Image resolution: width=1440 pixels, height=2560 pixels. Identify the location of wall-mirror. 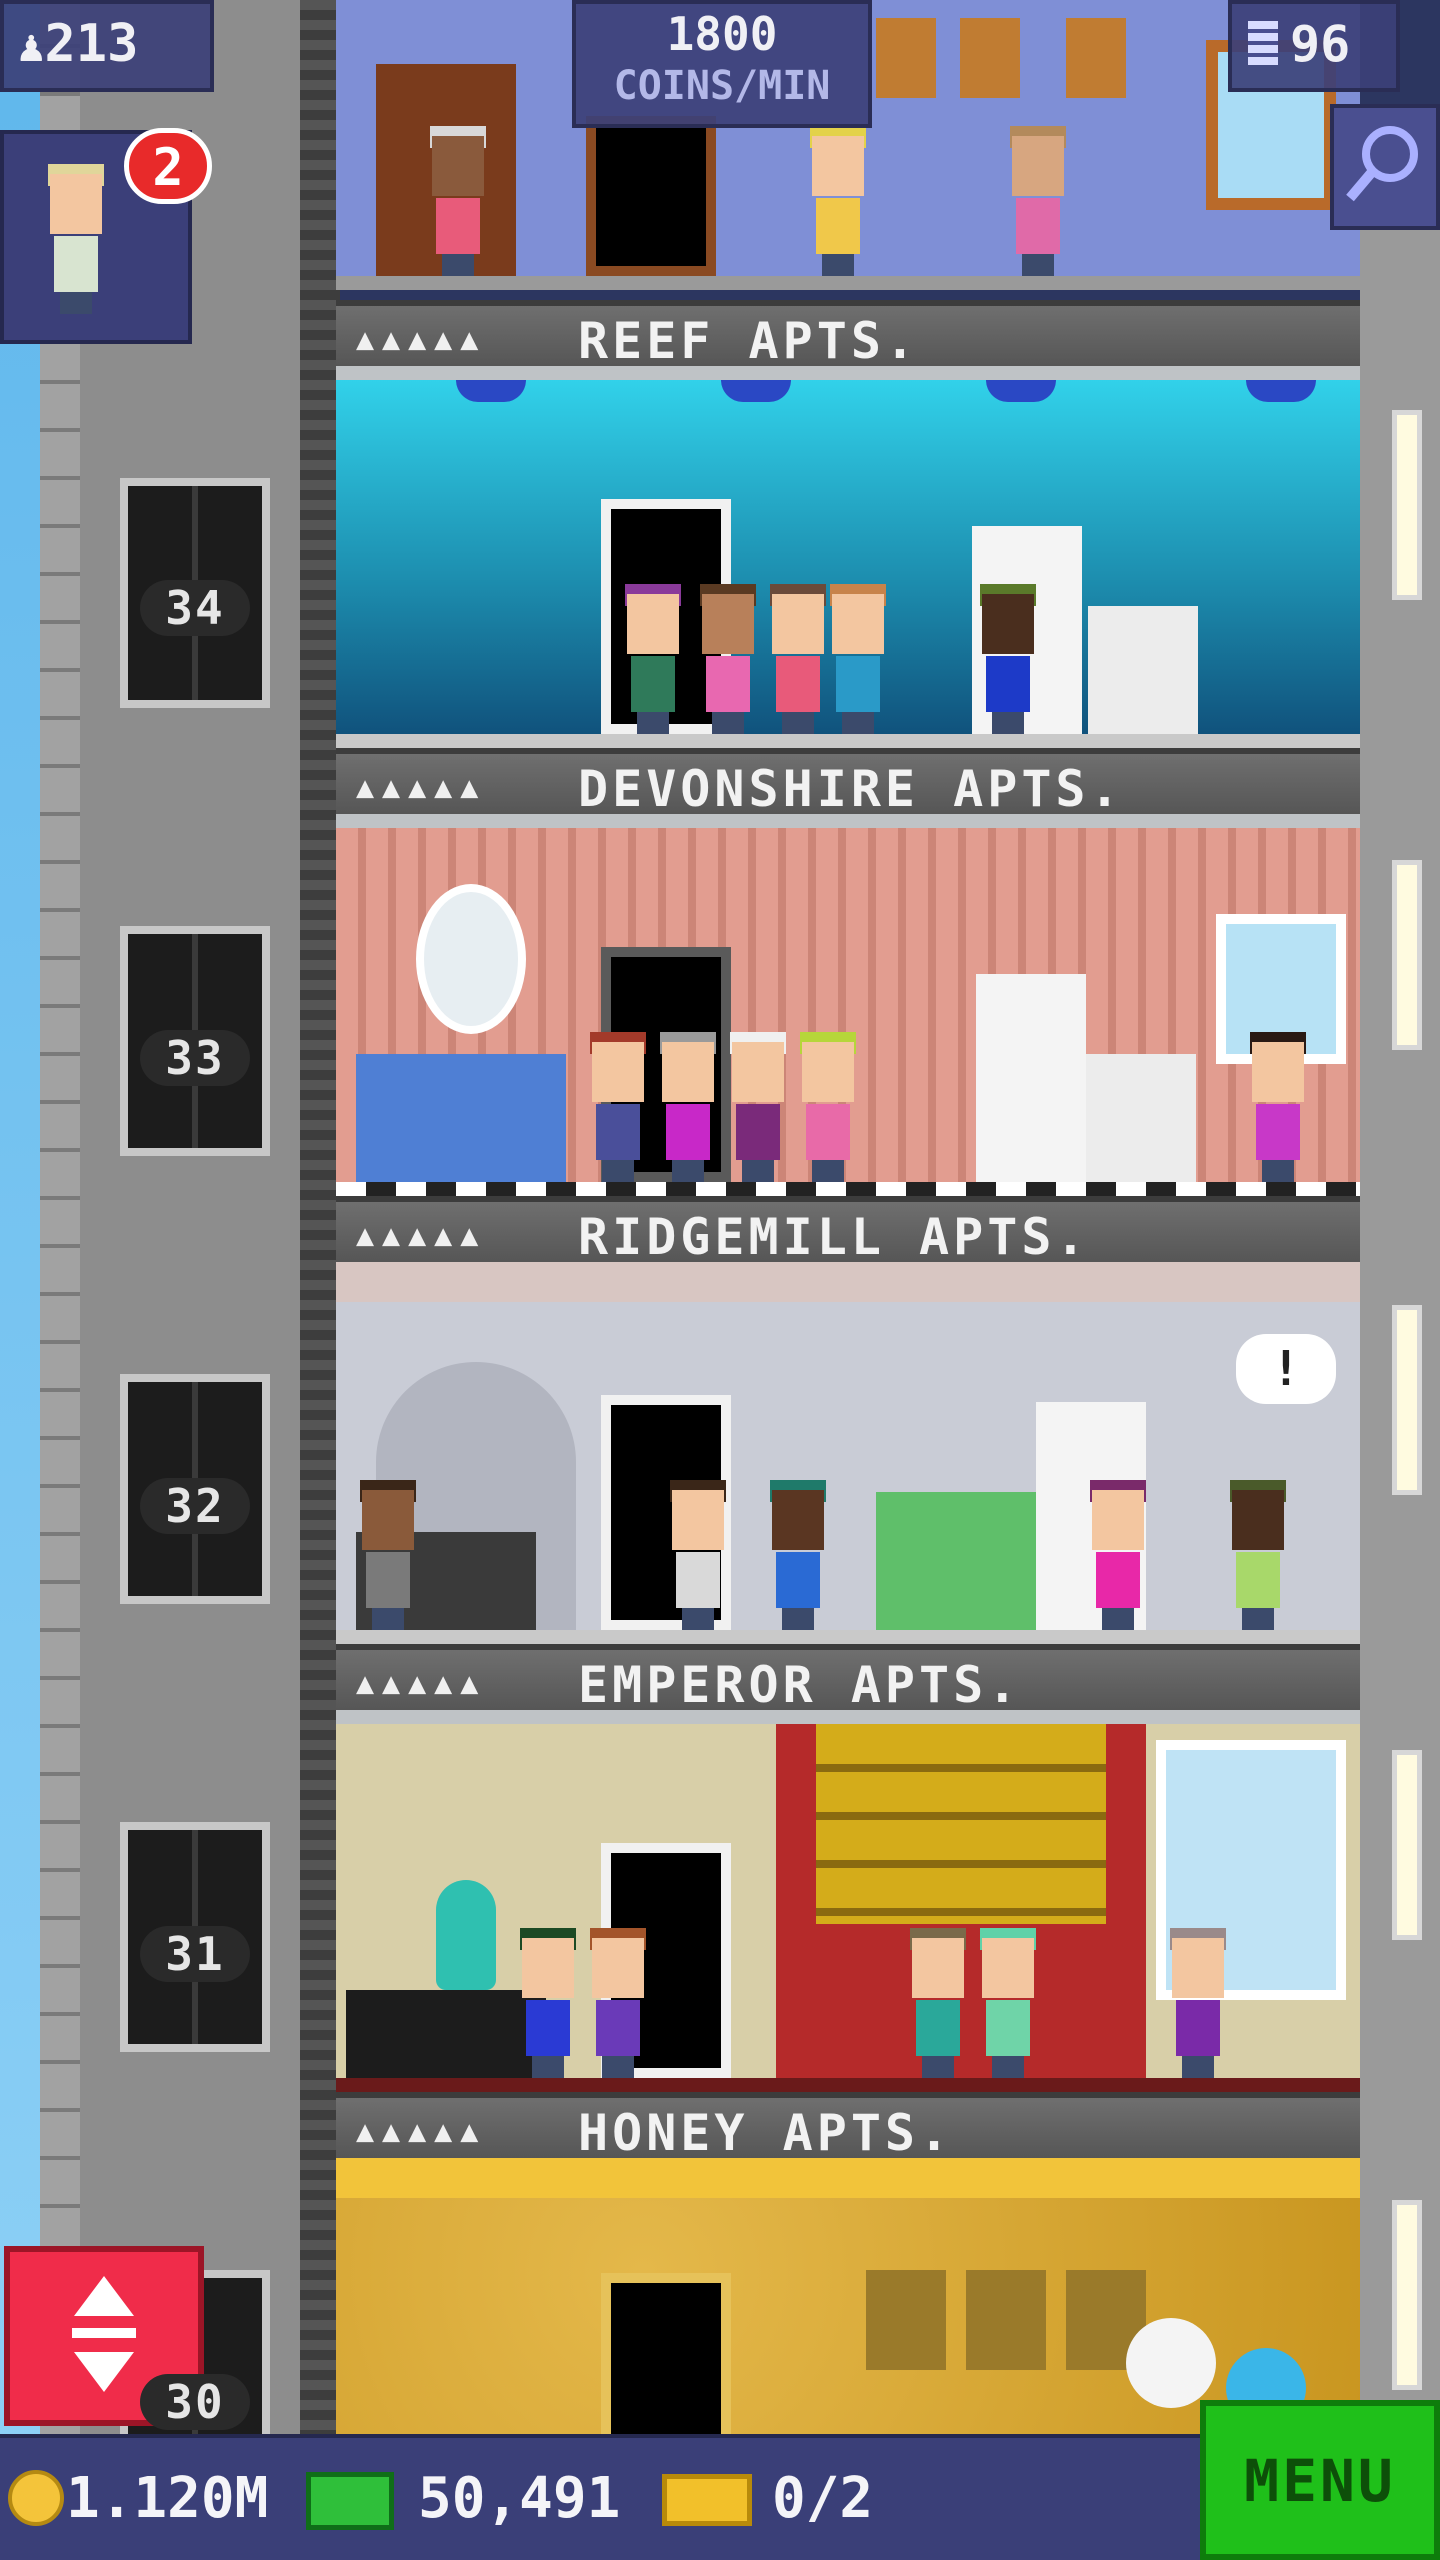
(471, 959).